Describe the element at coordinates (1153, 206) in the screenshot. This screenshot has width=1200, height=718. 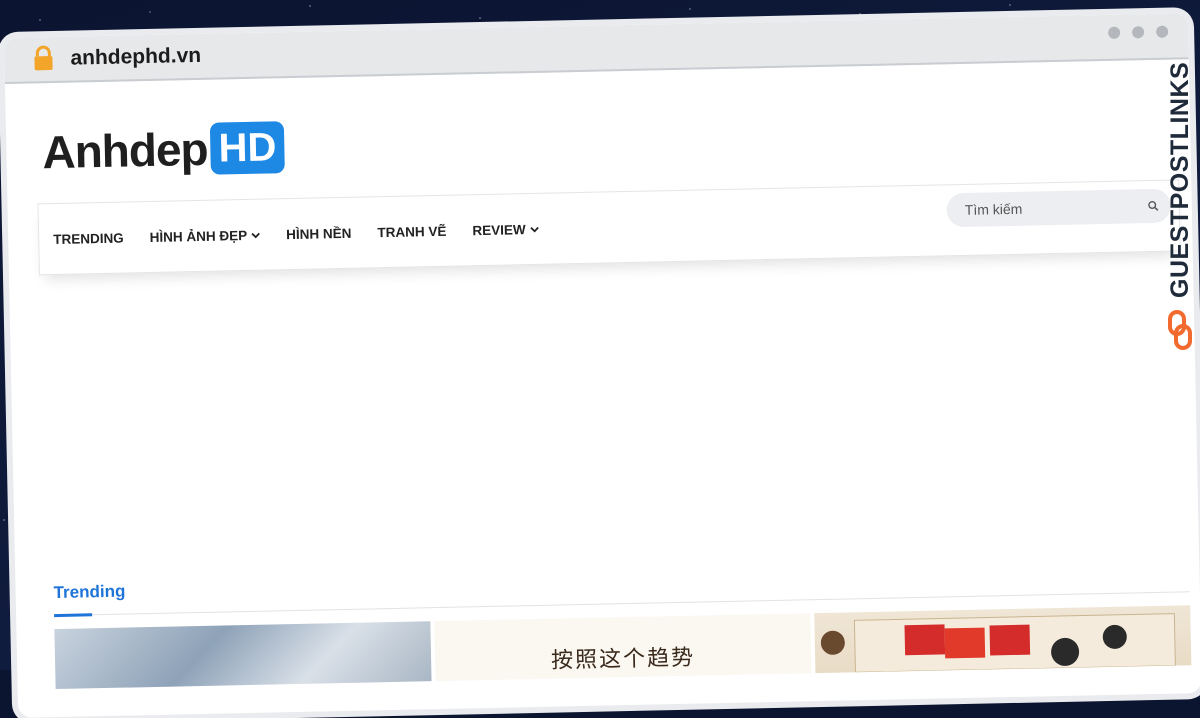
I see `search-icon` at that location.